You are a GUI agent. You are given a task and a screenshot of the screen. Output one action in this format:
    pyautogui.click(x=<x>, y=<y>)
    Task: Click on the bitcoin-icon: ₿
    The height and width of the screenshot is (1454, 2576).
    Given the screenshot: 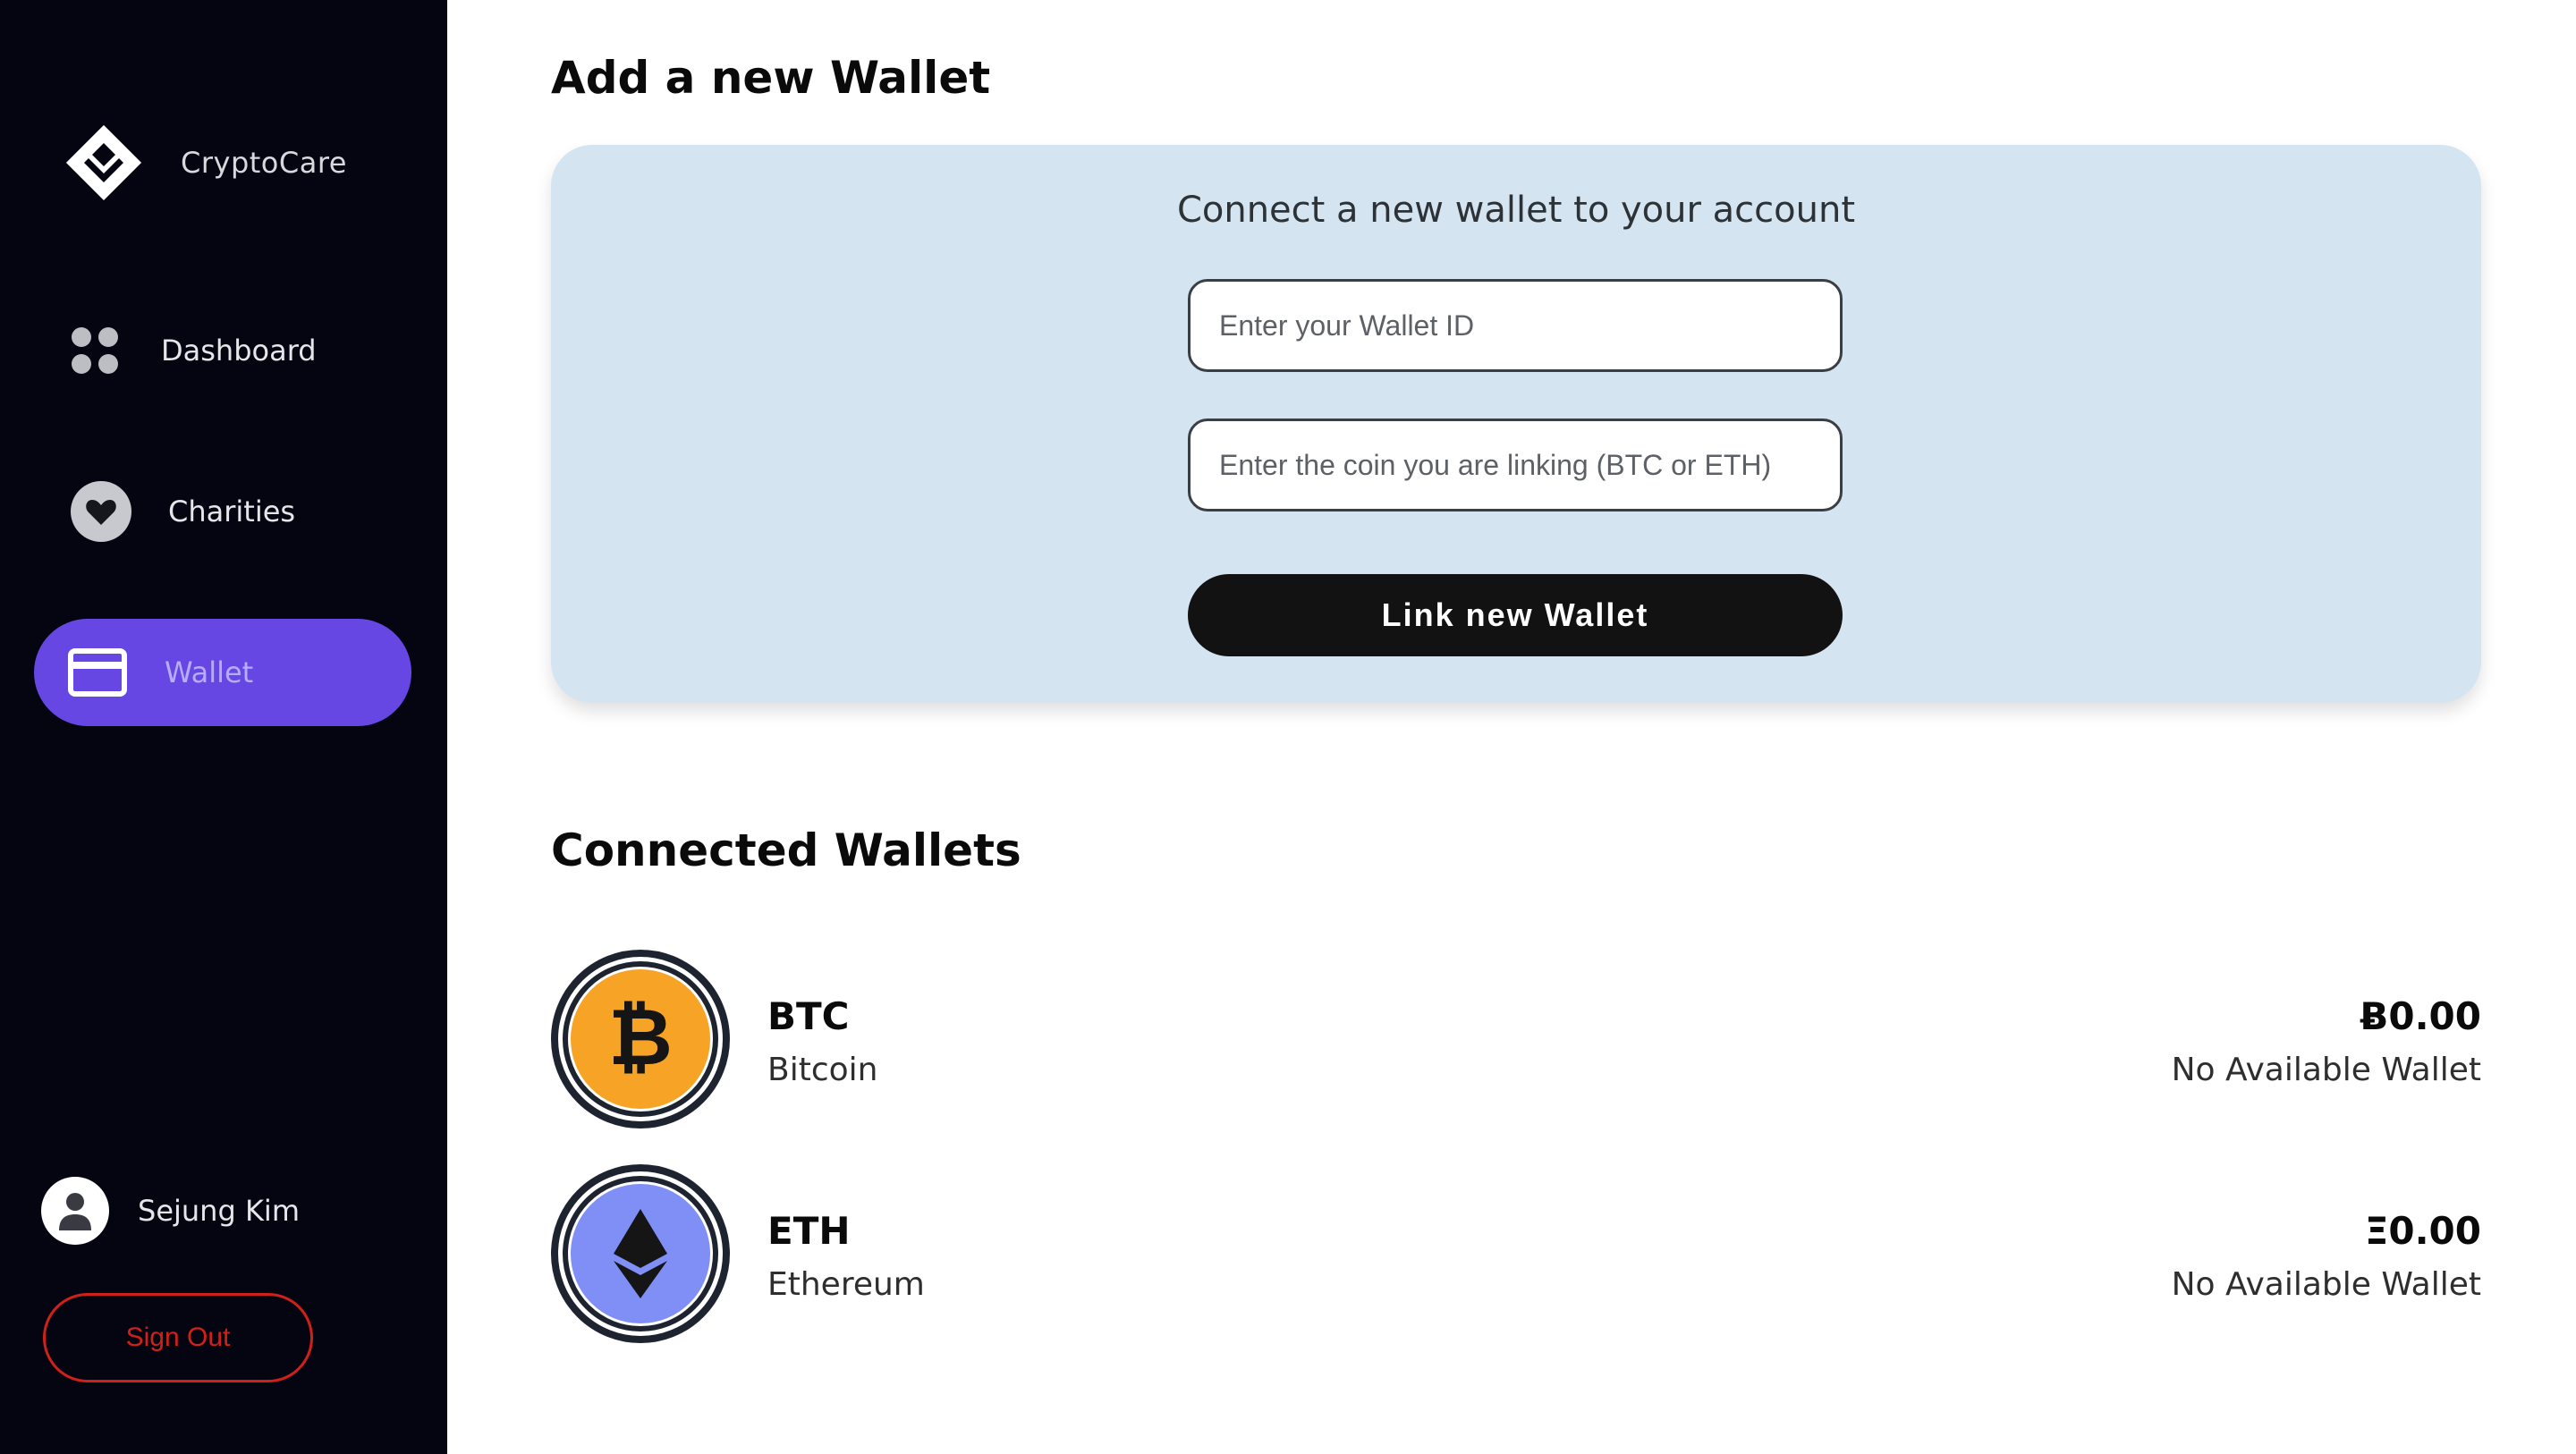 What is the action you would take?
    pyautogui.click(x=640, y=1039)
    